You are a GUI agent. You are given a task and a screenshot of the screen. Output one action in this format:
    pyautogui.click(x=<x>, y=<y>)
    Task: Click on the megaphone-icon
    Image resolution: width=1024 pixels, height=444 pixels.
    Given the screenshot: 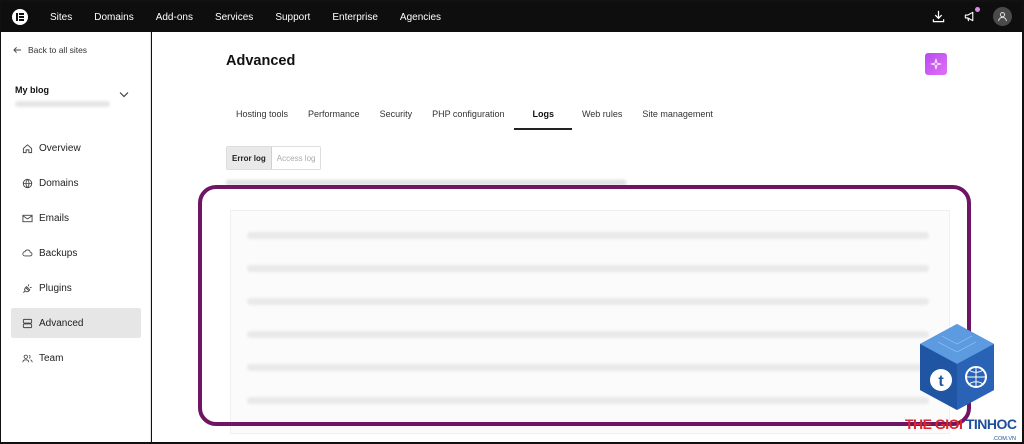 What is the action you would take?
    pyautogui.click(x=970, y=16)
    